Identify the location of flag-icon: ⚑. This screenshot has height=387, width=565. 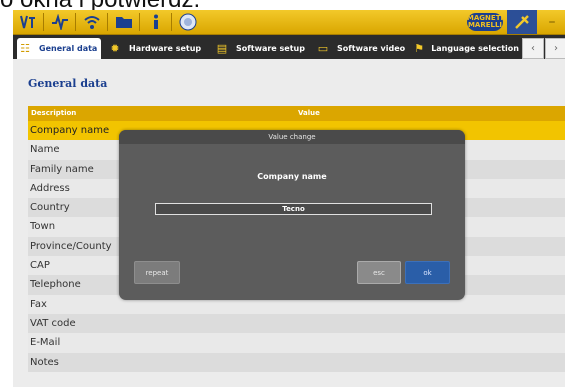
(419, 48).